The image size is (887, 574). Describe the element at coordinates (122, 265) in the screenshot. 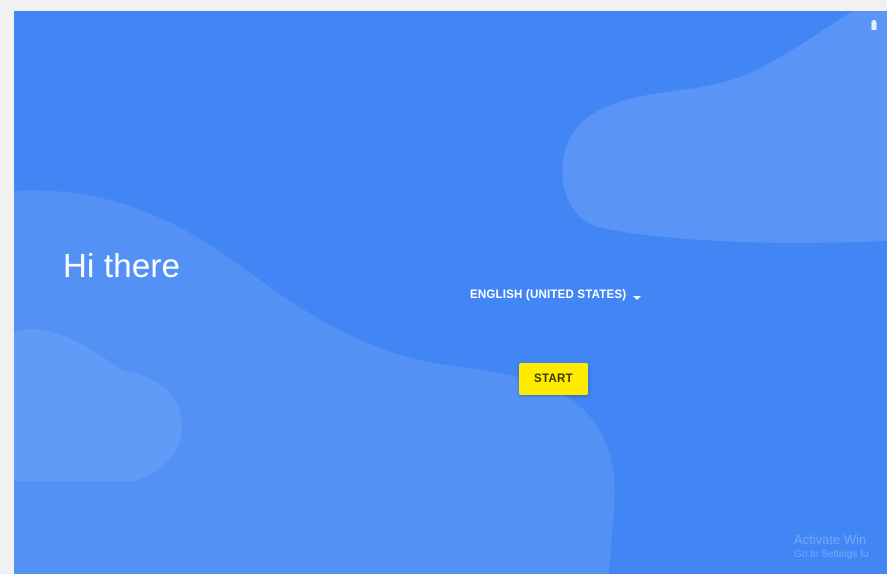

I see `greeting-title: Hi there` at that location.